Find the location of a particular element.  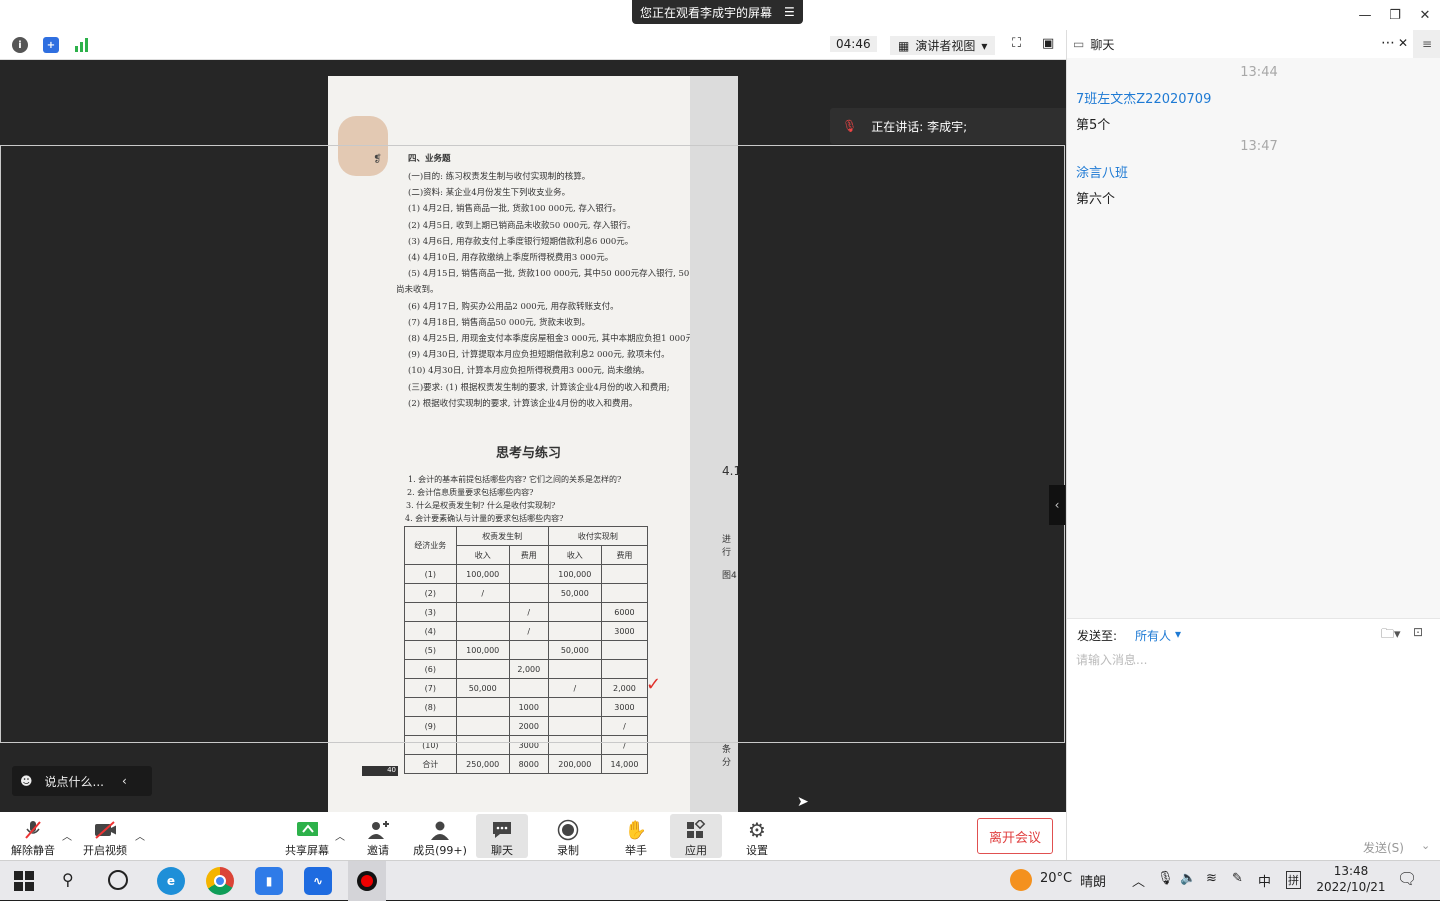

doc-line: (6) 4月17日, 购买办公用品2 000元, 用存款转账支付。 is located at coordinates (513, 306).